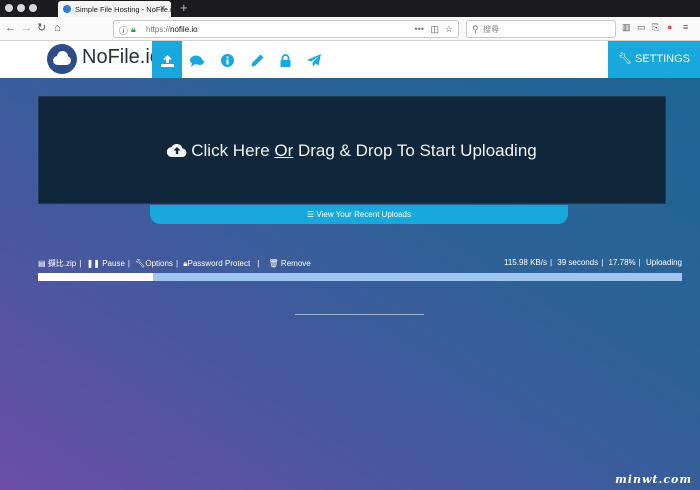  I want to click on search-icon: ⚲, so click(475, 29).